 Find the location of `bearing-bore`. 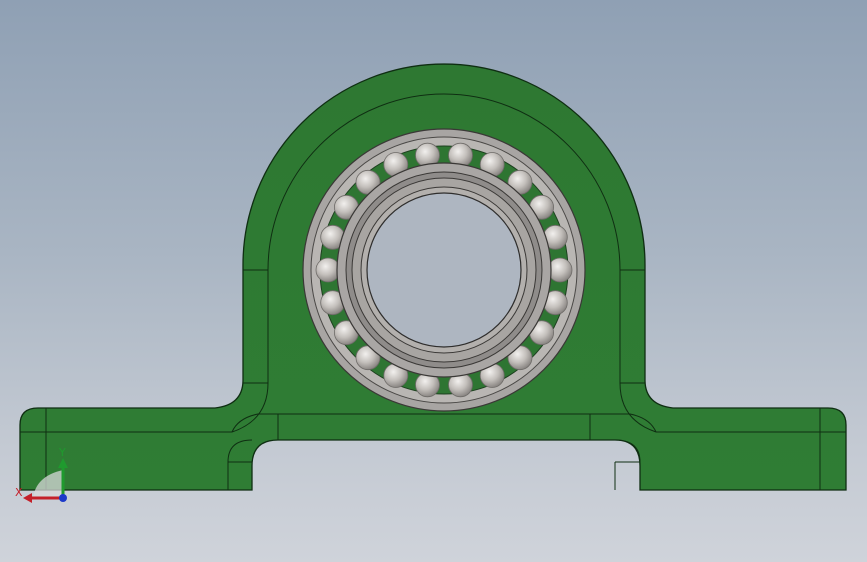

bearing-bore is located at coordinates (444, 270).